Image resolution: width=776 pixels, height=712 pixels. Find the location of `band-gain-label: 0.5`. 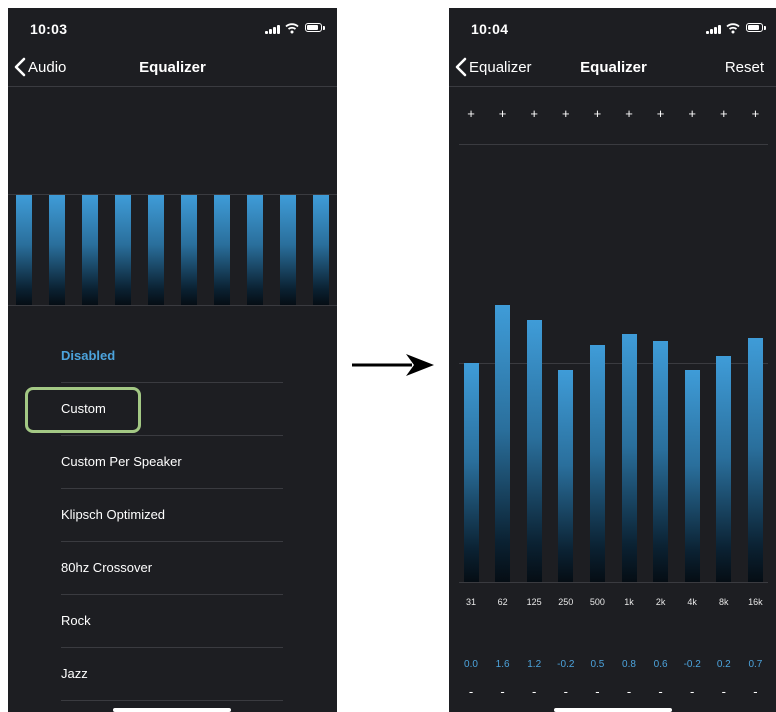

band-gain-label: 0.5 is located at coordinates (597, 664).